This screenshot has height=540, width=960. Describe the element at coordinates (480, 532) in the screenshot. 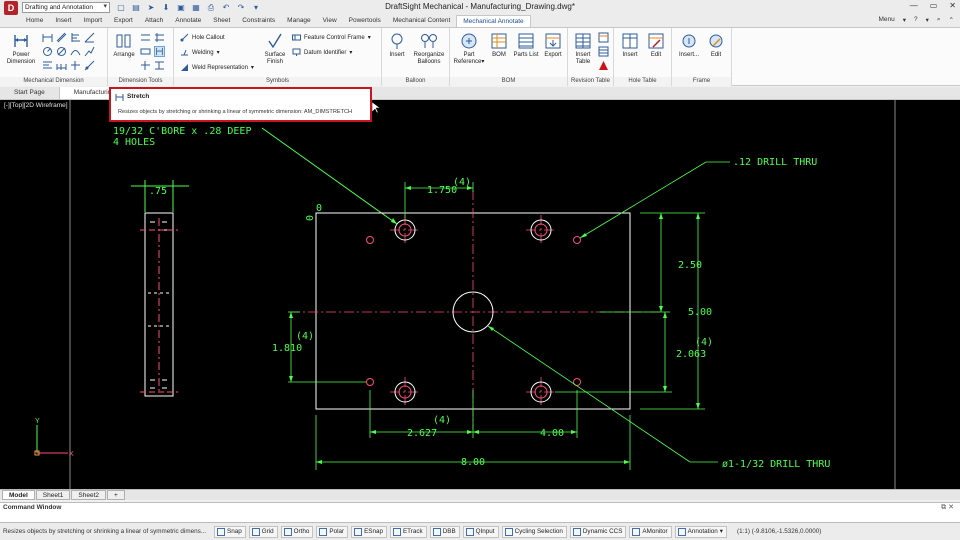

I see `qinput-toggle: QInput` at that location.